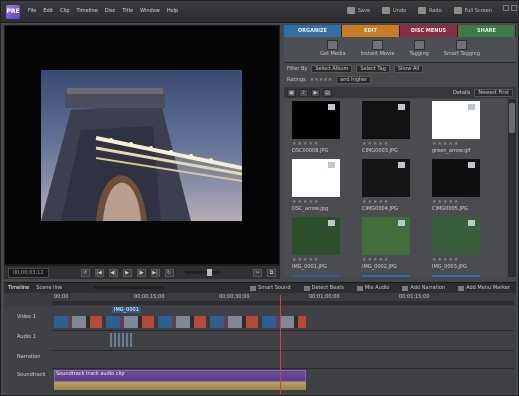 This screenshot has height=396, width=519. Describe the element at coordinates (327, 92) in the screenshot. I see `project-filter-icon: ▤` at that location.